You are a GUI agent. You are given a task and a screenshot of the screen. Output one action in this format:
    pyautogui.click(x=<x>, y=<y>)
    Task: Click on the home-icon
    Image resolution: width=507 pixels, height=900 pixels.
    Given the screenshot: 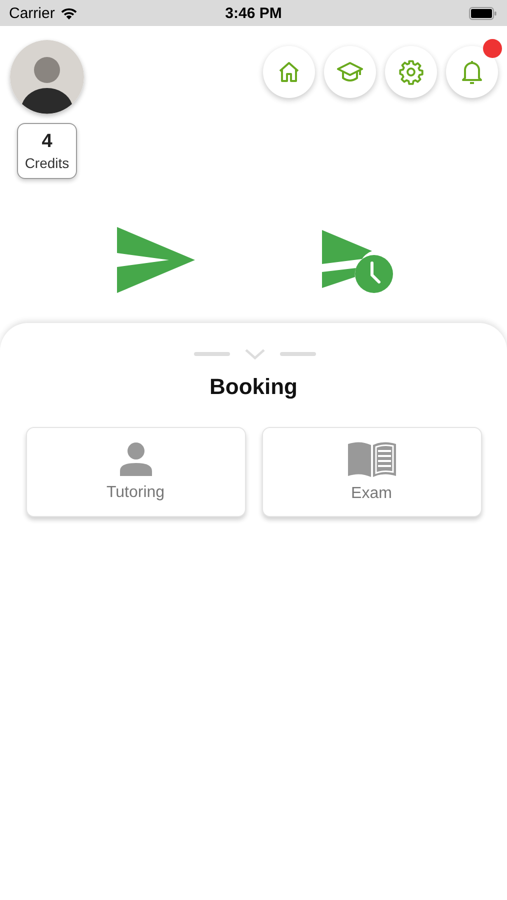 What is the action you would take?
    pyautogui.click(x=289, y=72)
    